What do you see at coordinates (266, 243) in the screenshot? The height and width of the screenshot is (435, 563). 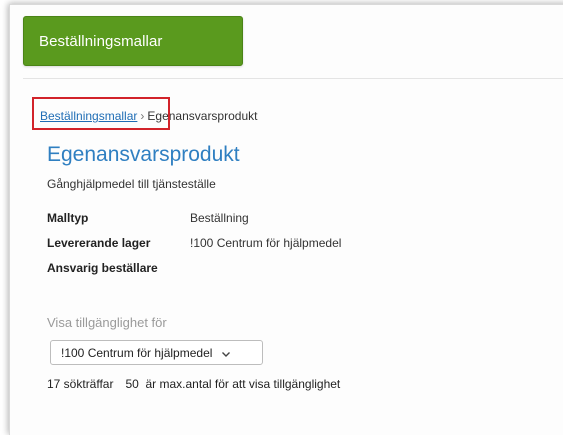 I see `property-value: !100 Centrum för hjälpmedel` at bounding box center [266, 243].